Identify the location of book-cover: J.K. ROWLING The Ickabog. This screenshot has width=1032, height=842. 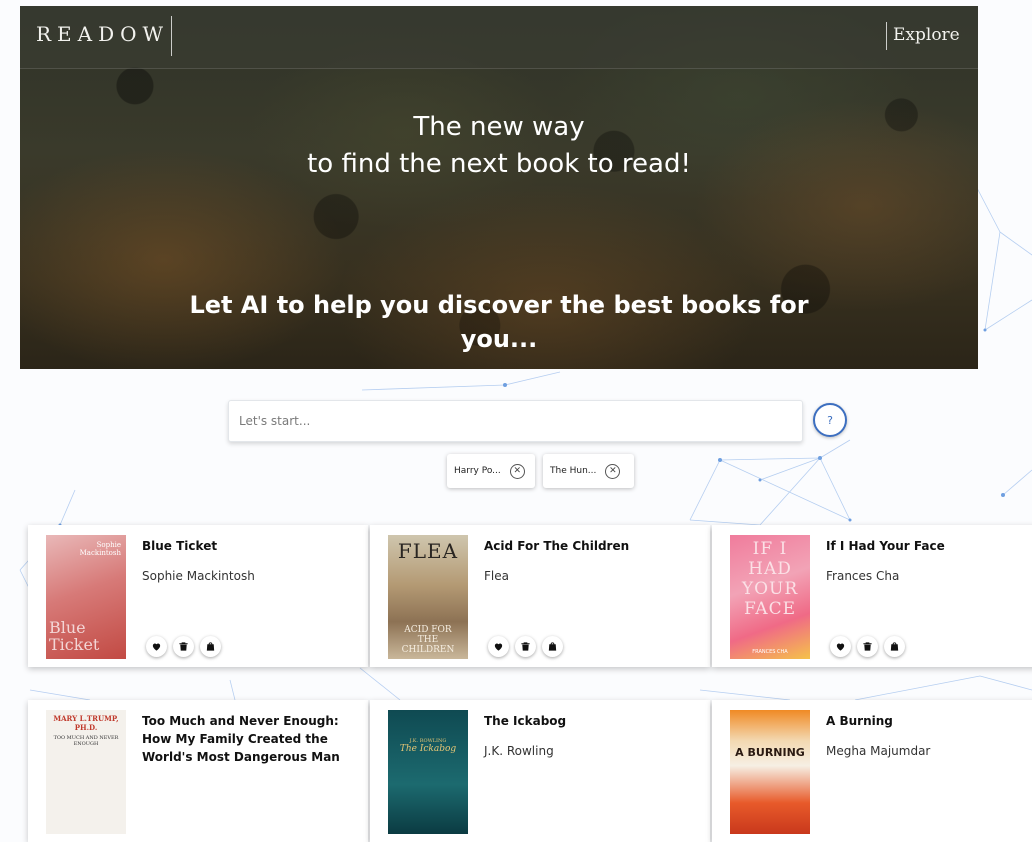
(428, 772).